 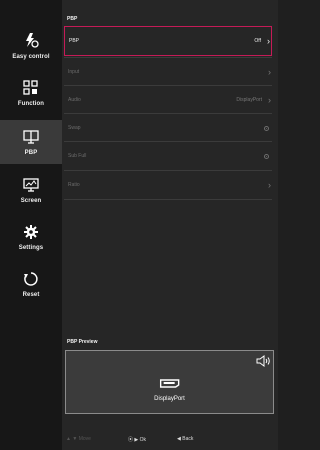 I want to click on joystick-ok-icon: ⦿ ▶, so click(x=133, y=440).